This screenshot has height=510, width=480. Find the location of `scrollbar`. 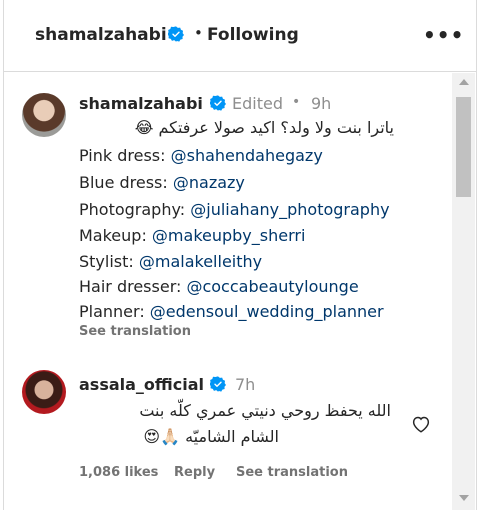

scrollbar is located at coordinates (463, 291).